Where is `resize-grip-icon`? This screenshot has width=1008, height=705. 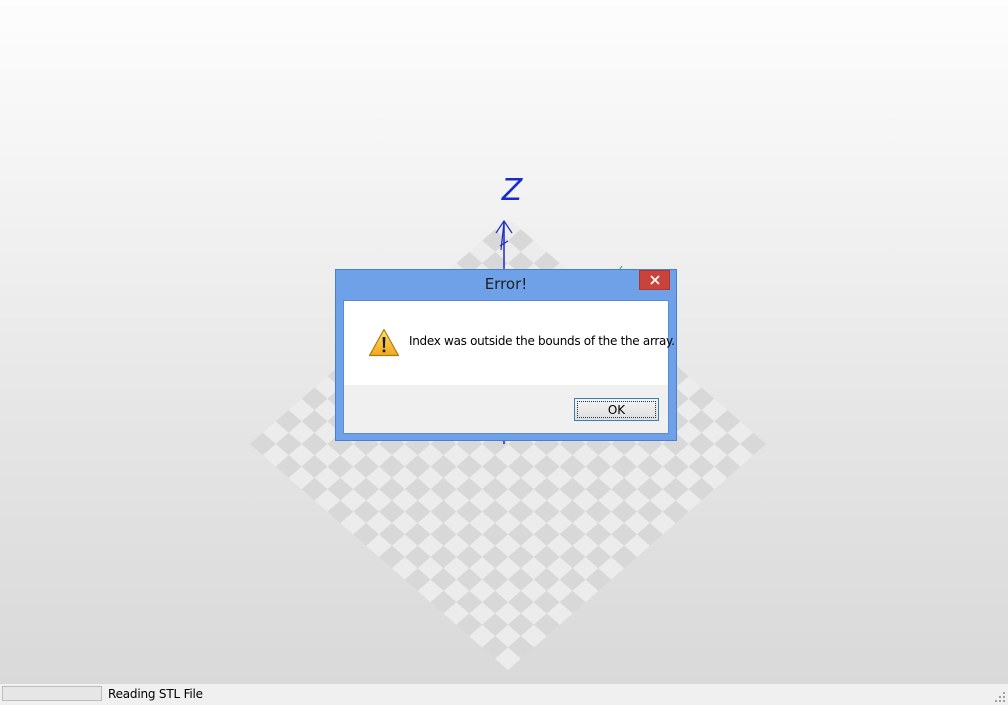
resize-grip-icon is located at coordinates (1000, 697).